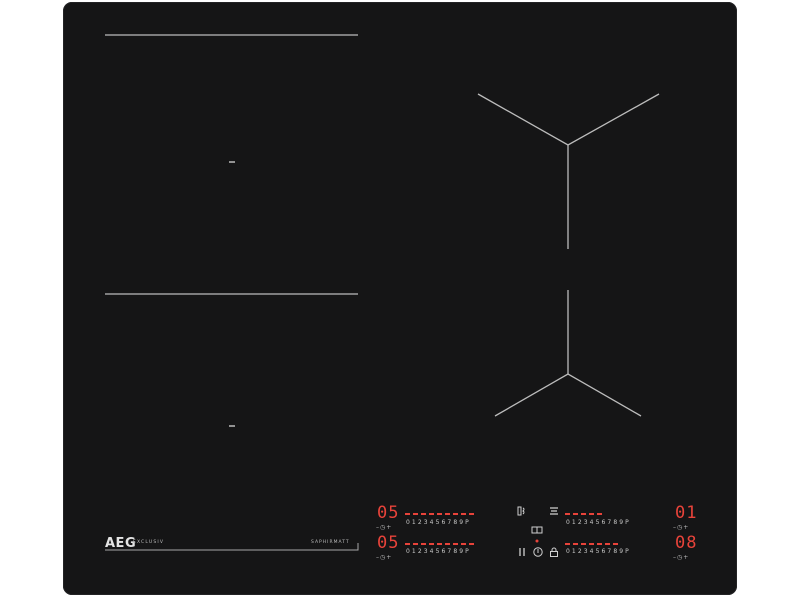 This screenshot has height=600, width=800. I want to click on front-left-timer: –◷+, so click(384, 557).